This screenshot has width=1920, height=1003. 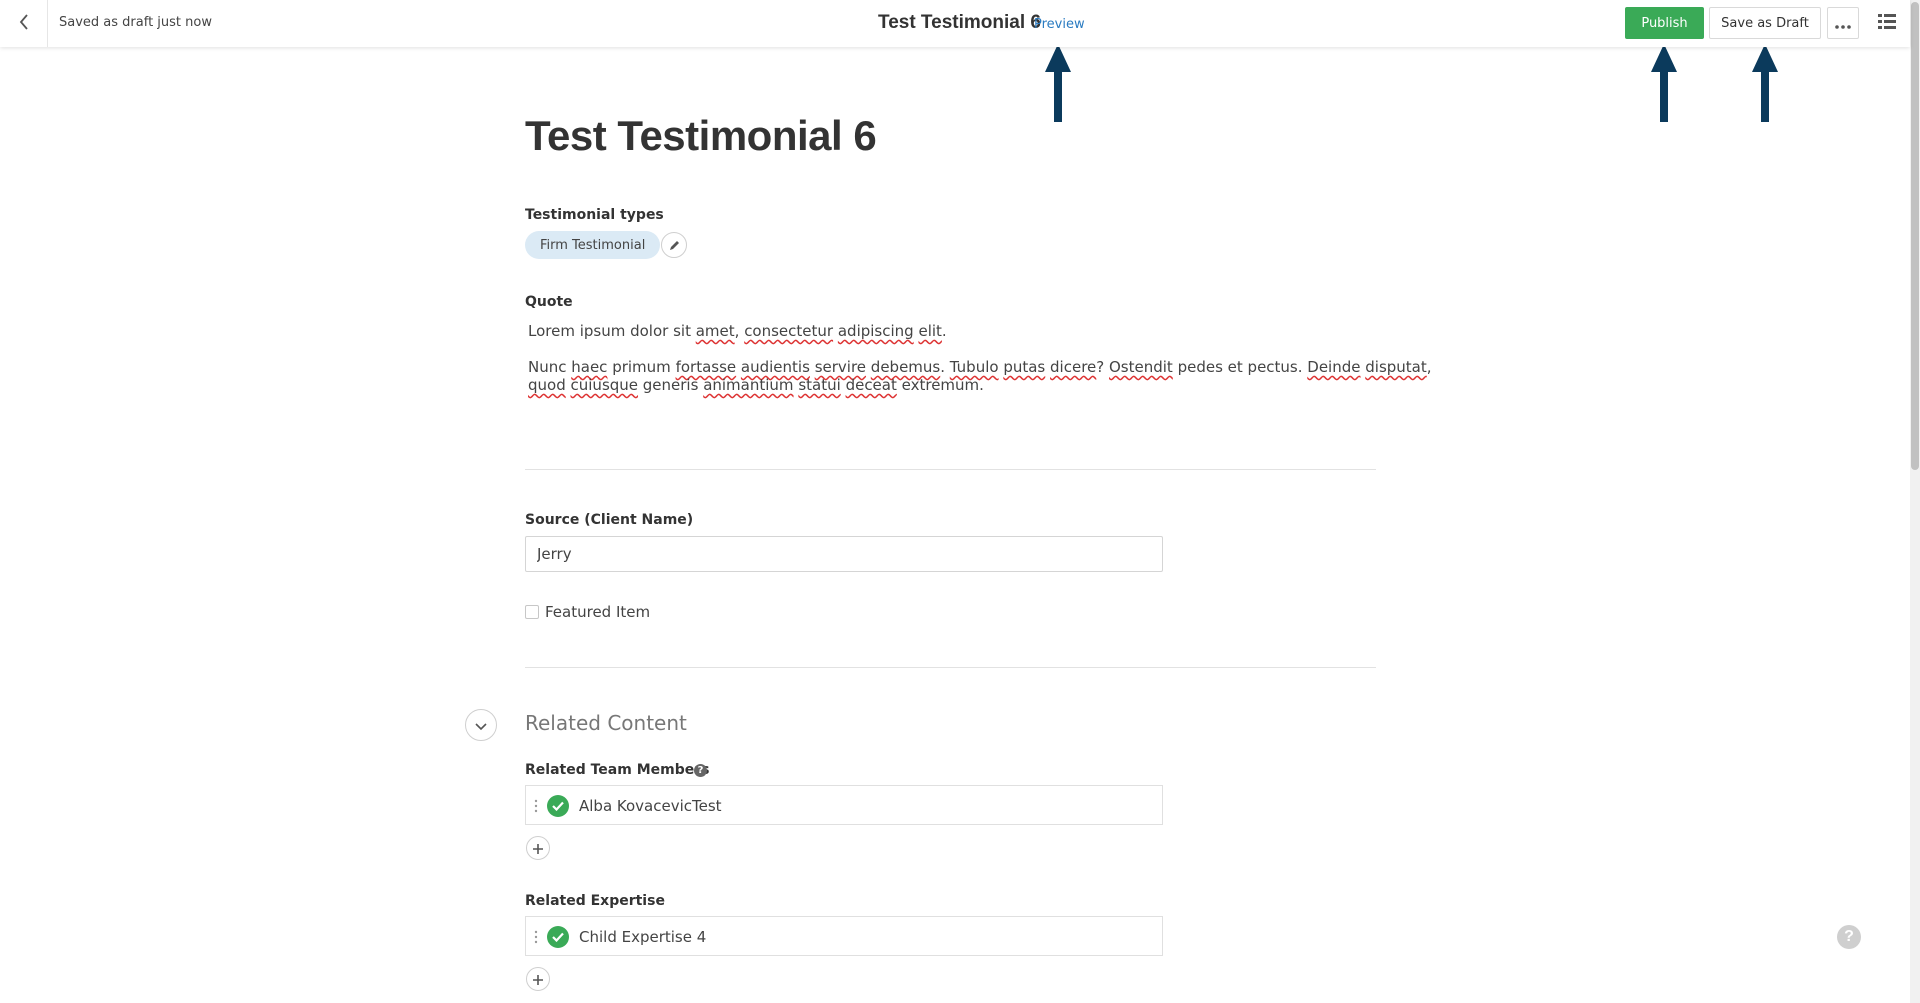 I want to click on add-expertise-button, so click(x=538, y=979).